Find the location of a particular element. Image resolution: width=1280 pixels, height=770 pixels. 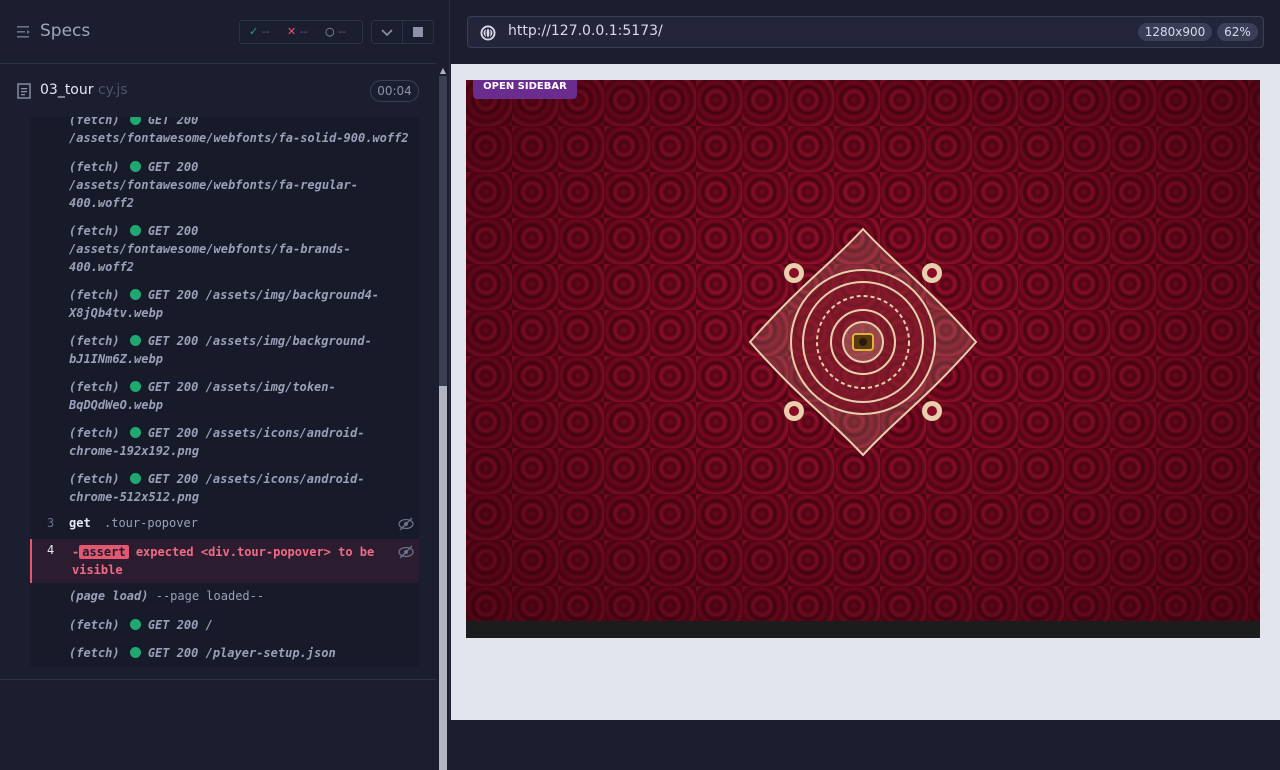

scrollbar-track is located at coordinates (443, 231).